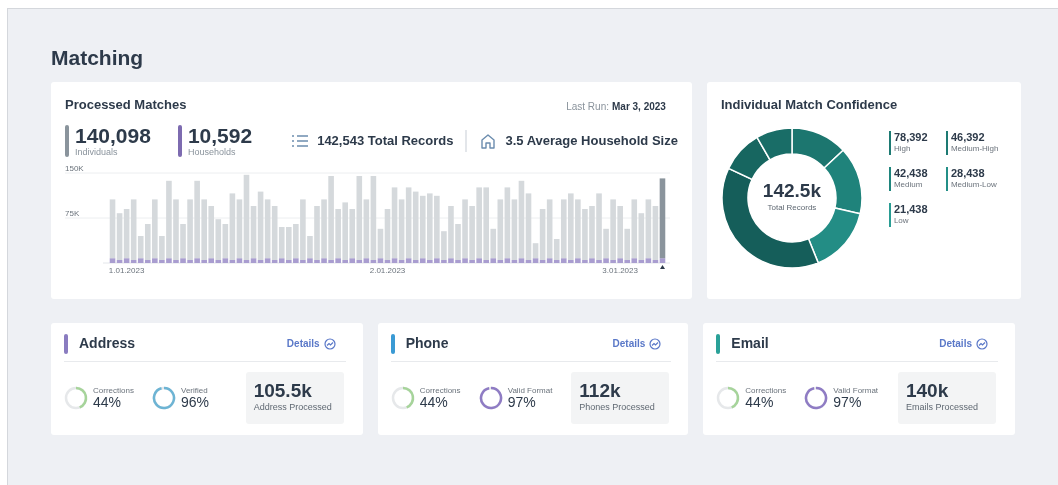 This screenshot has width=1058, height=485. I want to click on legend-label: High, so click(902, 148).